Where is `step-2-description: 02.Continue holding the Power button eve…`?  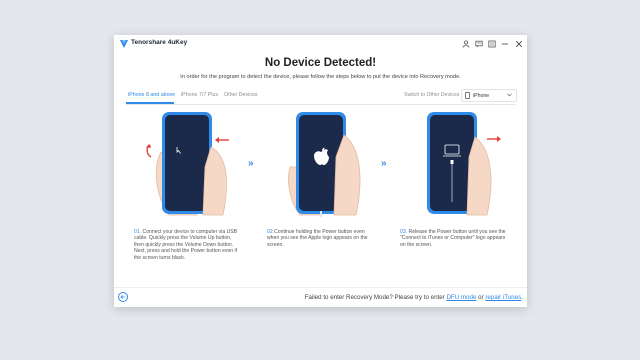
step-2-description: 02.Continue holding the Power button eve… is located at coordinates (321, 238).